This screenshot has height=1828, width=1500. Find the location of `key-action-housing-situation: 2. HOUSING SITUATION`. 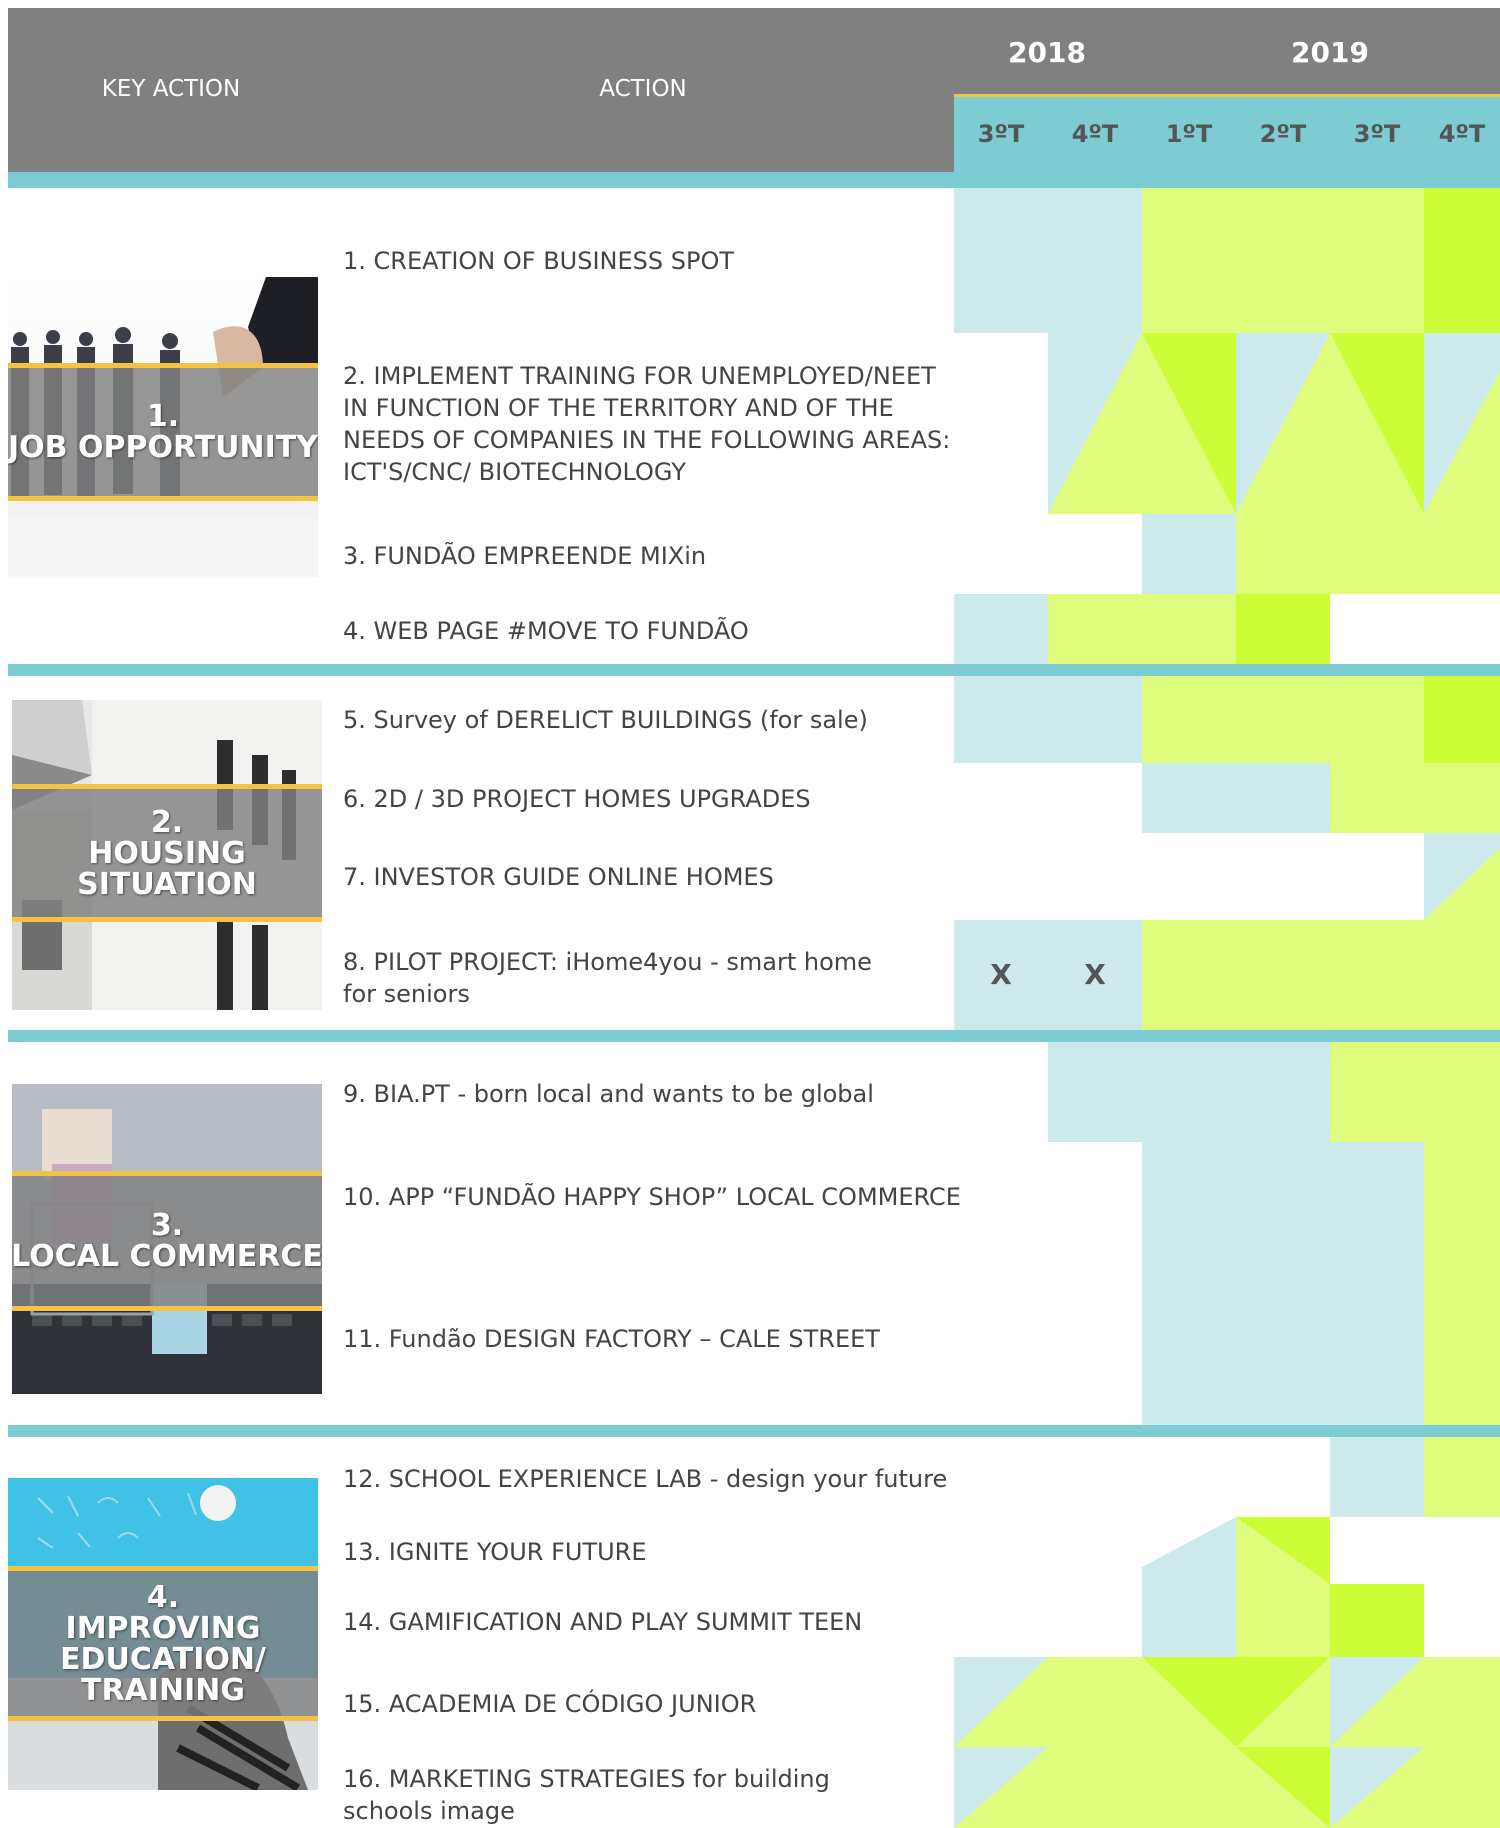

key-action-housing-situation: 2. HOUSING SITUATION is located at coordinates (167, 855).